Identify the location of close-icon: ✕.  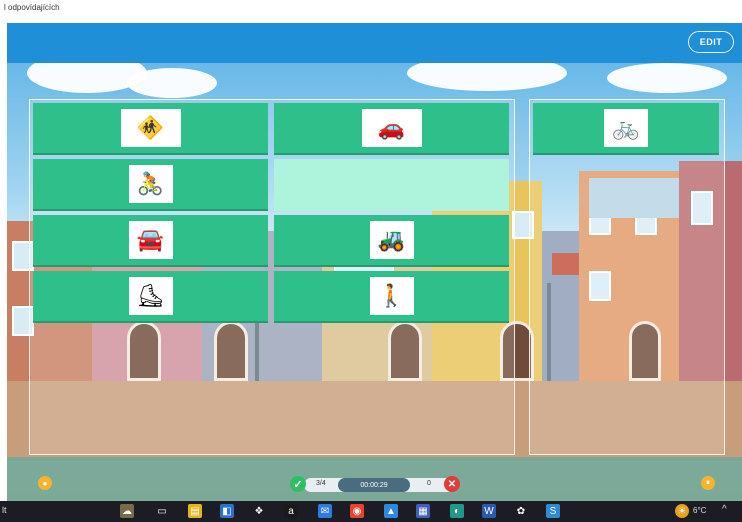
(452, 484).